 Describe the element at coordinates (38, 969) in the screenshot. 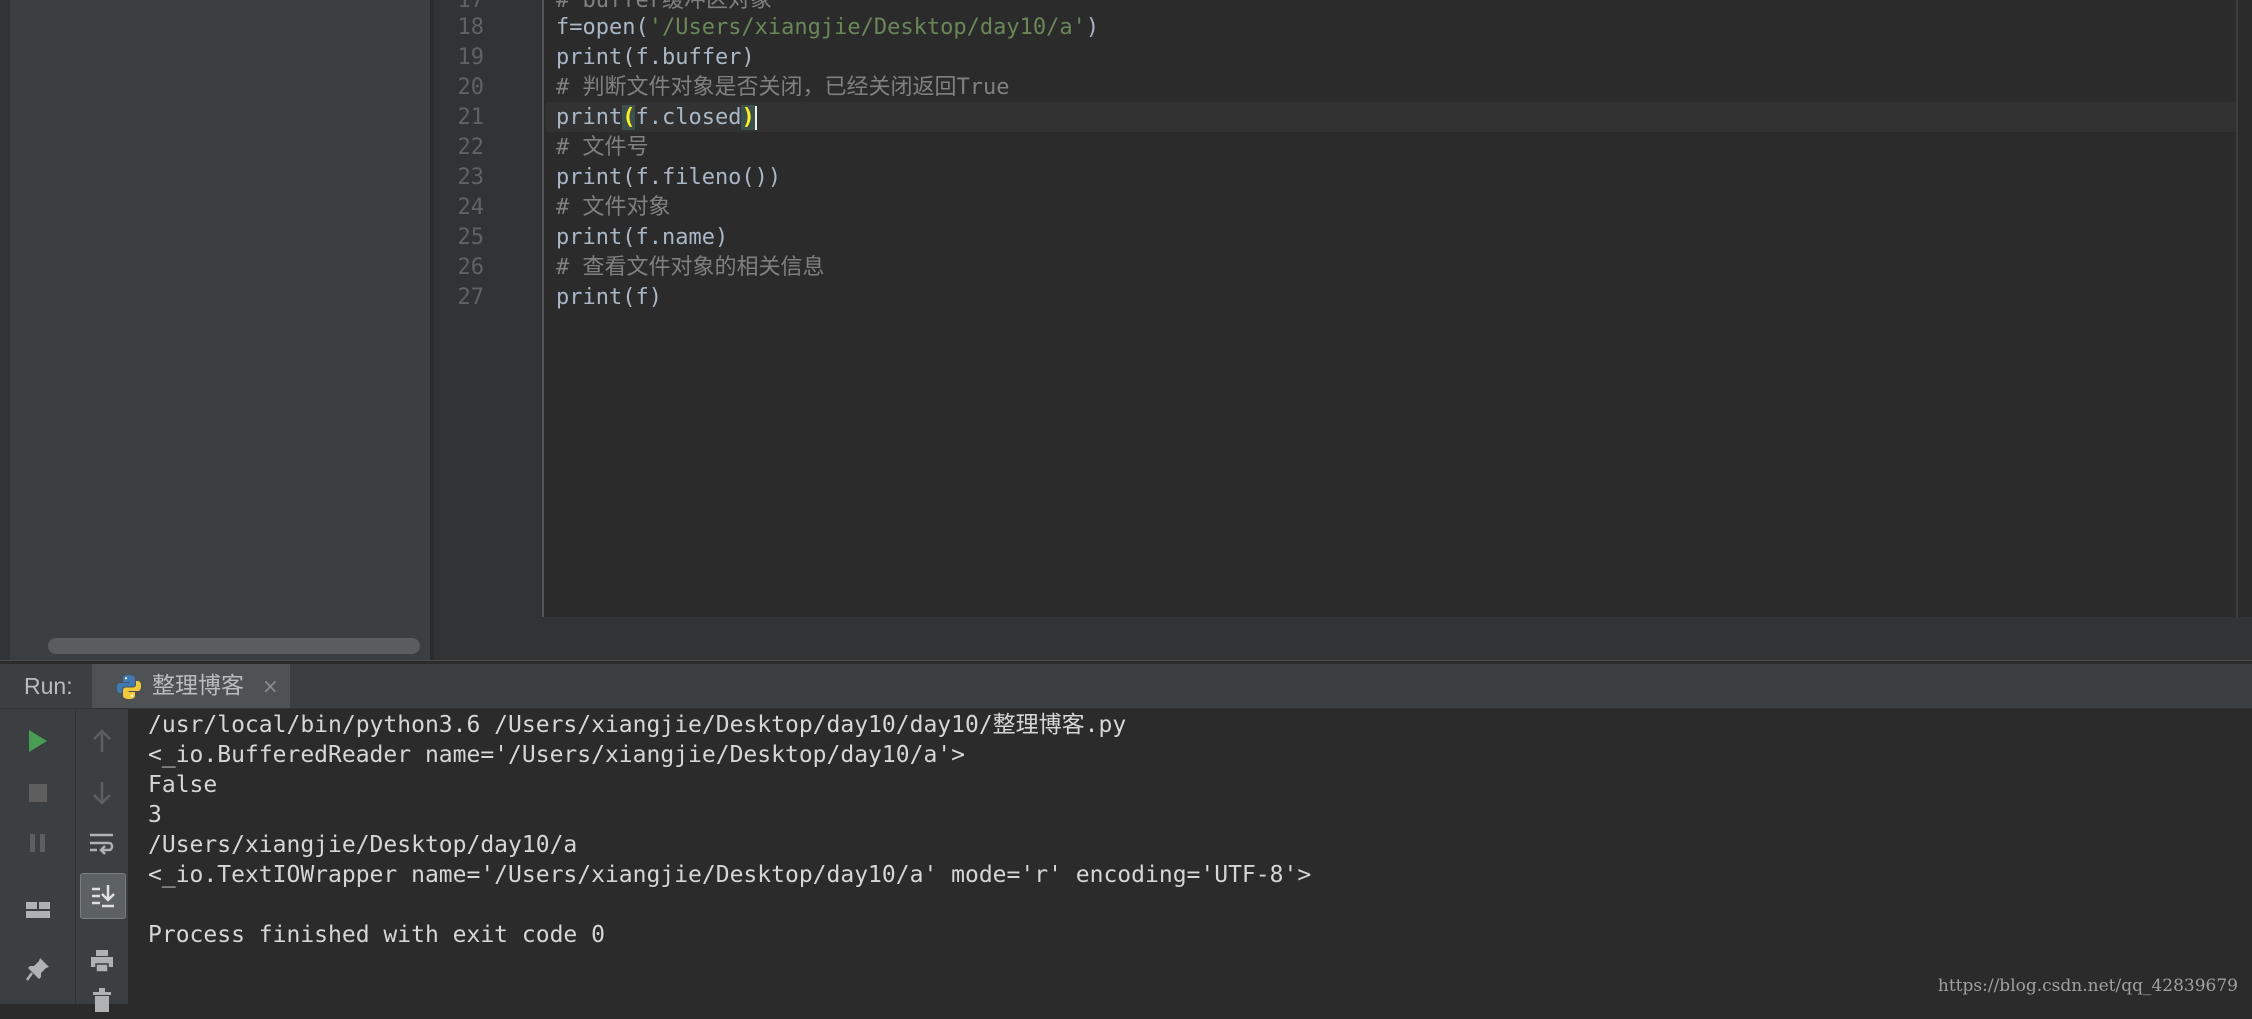

I see `pin-icon` at that location.